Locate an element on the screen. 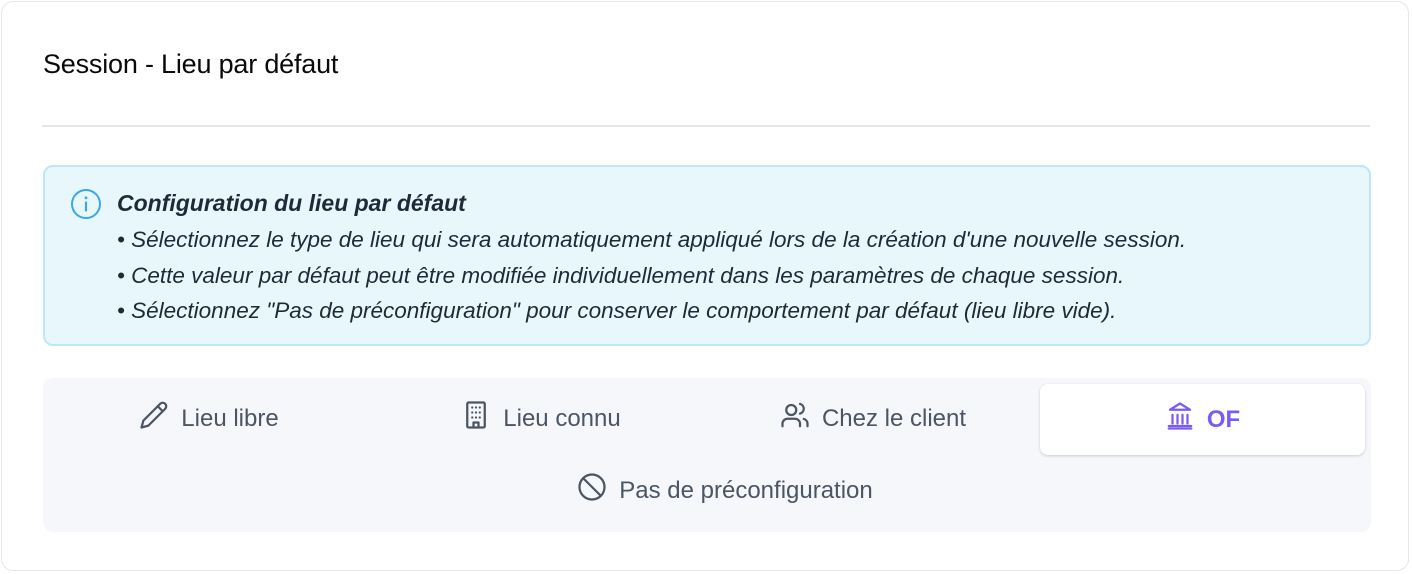 The width and height of the screenshot is (1412, 574). info-heading: Configuration du lieu par défaut is located at coordinates (291, 203).